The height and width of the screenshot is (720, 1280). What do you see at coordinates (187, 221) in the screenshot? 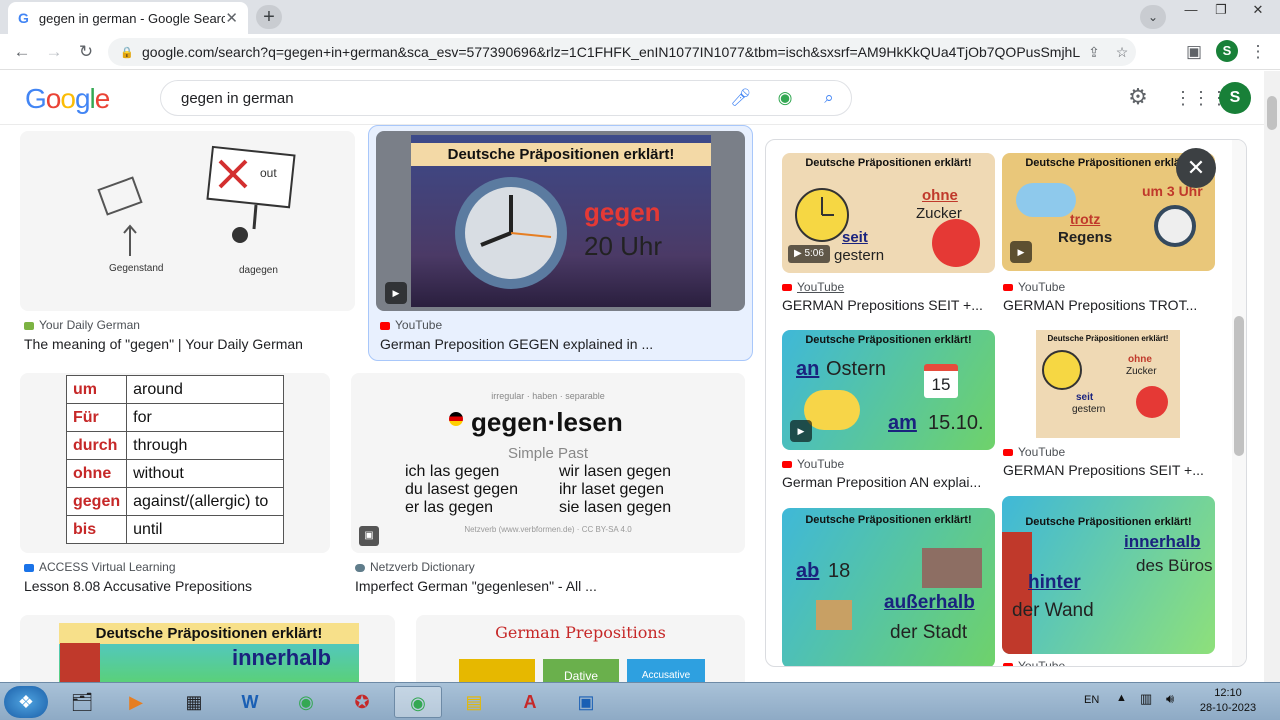
I see `result-thumbnail-1: Gegenstand dagegen out` at bounding box center [187, 221].